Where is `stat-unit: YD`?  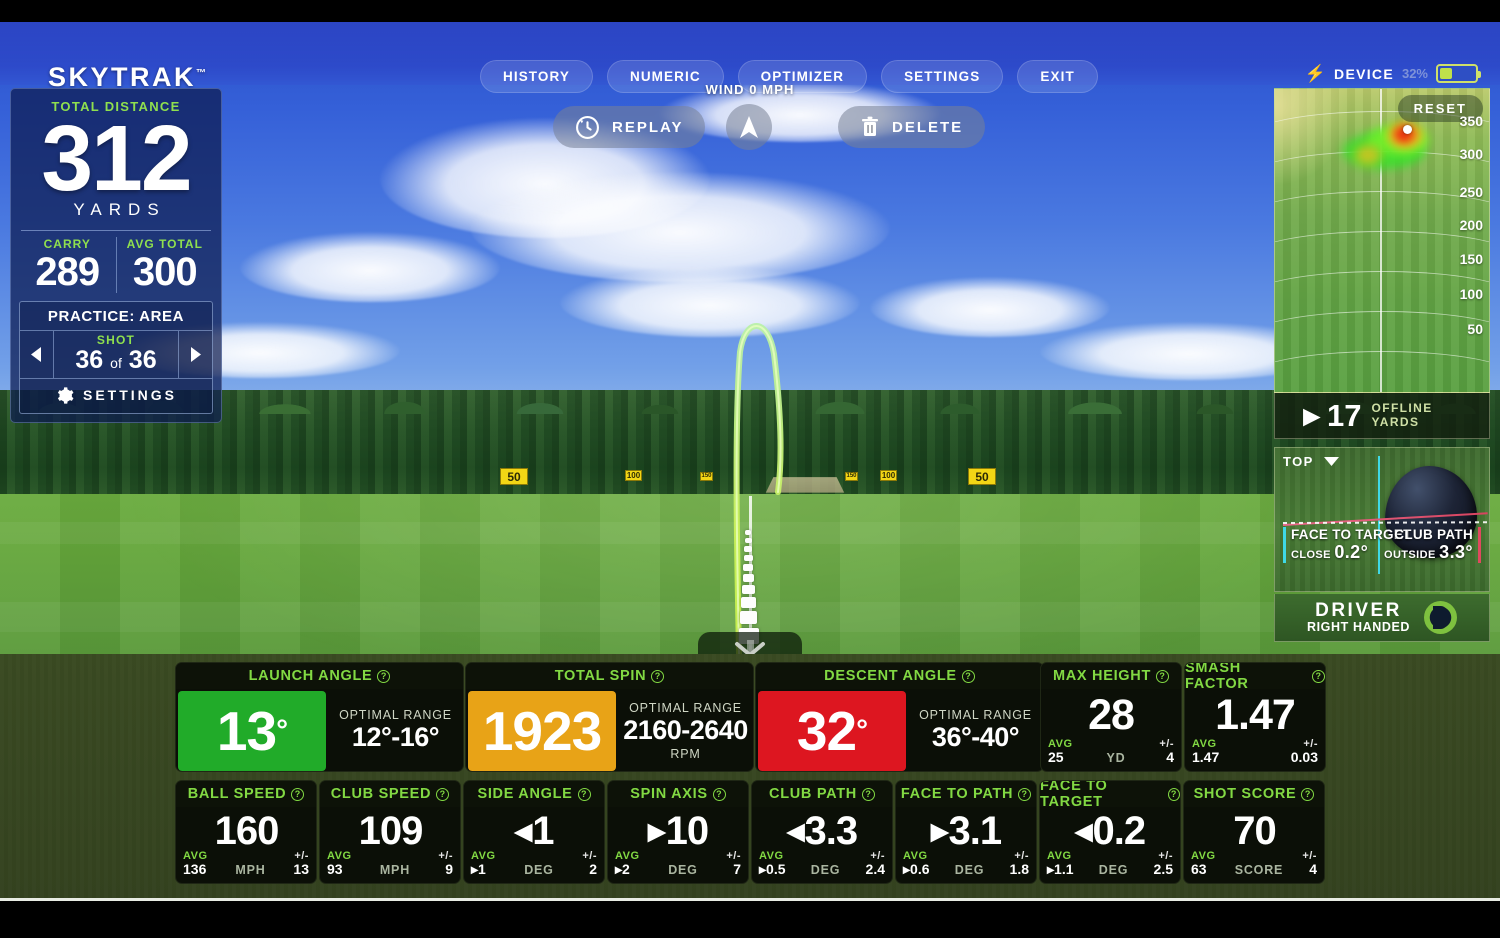 stat-unit: YD is located at coordinates (1116, 758).